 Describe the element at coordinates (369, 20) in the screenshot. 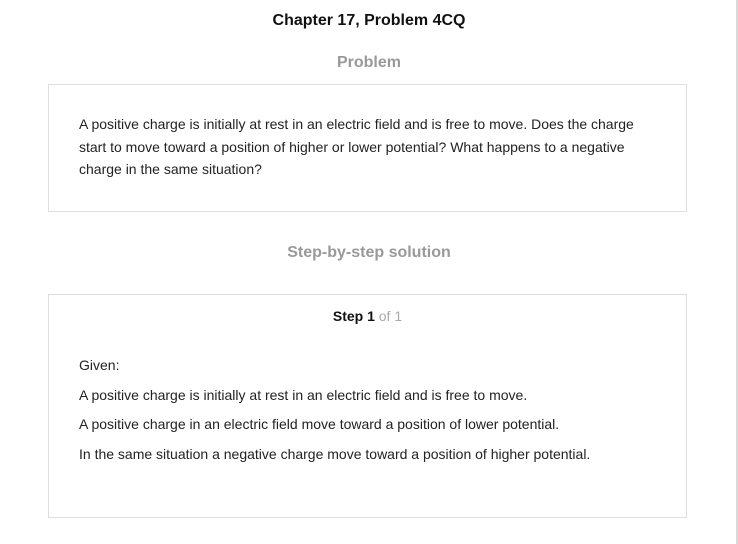

I see `page-title: Chapter 17, Problem 4CQ` at that location.